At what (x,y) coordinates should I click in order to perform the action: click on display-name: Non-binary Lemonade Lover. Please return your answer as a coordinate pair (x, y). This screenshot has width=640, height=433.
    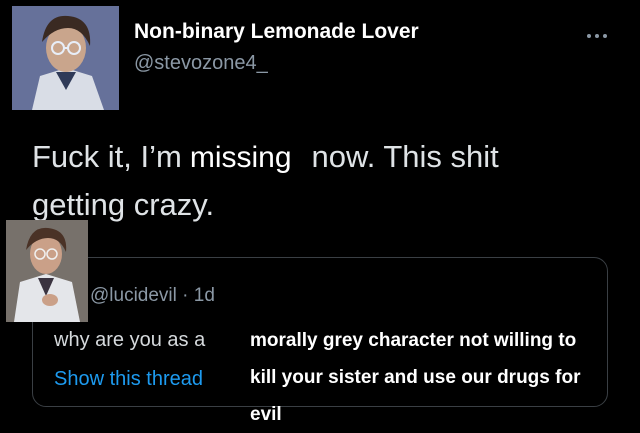
    Looking at the image, I should click on (276, 32).